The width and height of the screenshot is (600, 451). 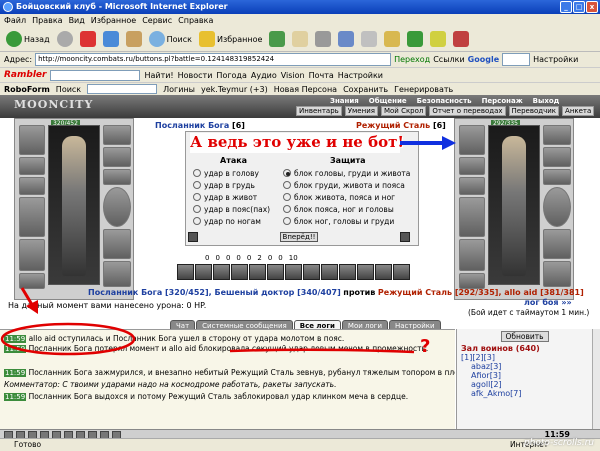 What do you see at coordinates (231, 221) in the screenshot?
I see `attack-legs: удар по ногам` at bounding box center [231, 221].